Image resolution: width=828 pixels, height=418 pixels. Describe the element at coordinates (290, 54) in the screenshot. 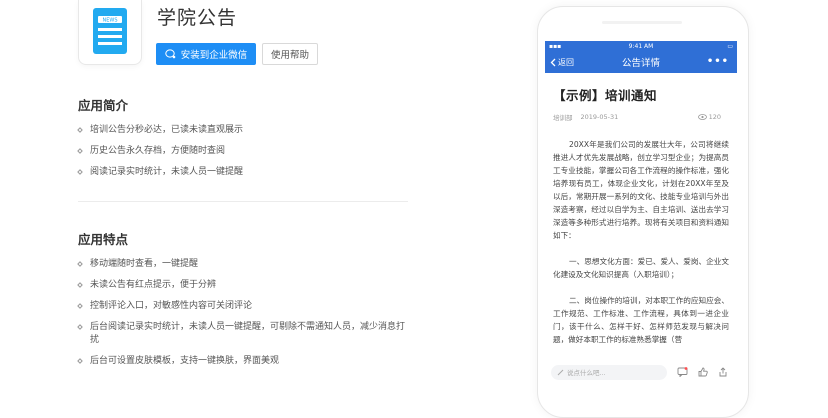

I see `help-button: 使用帮助` at that location.